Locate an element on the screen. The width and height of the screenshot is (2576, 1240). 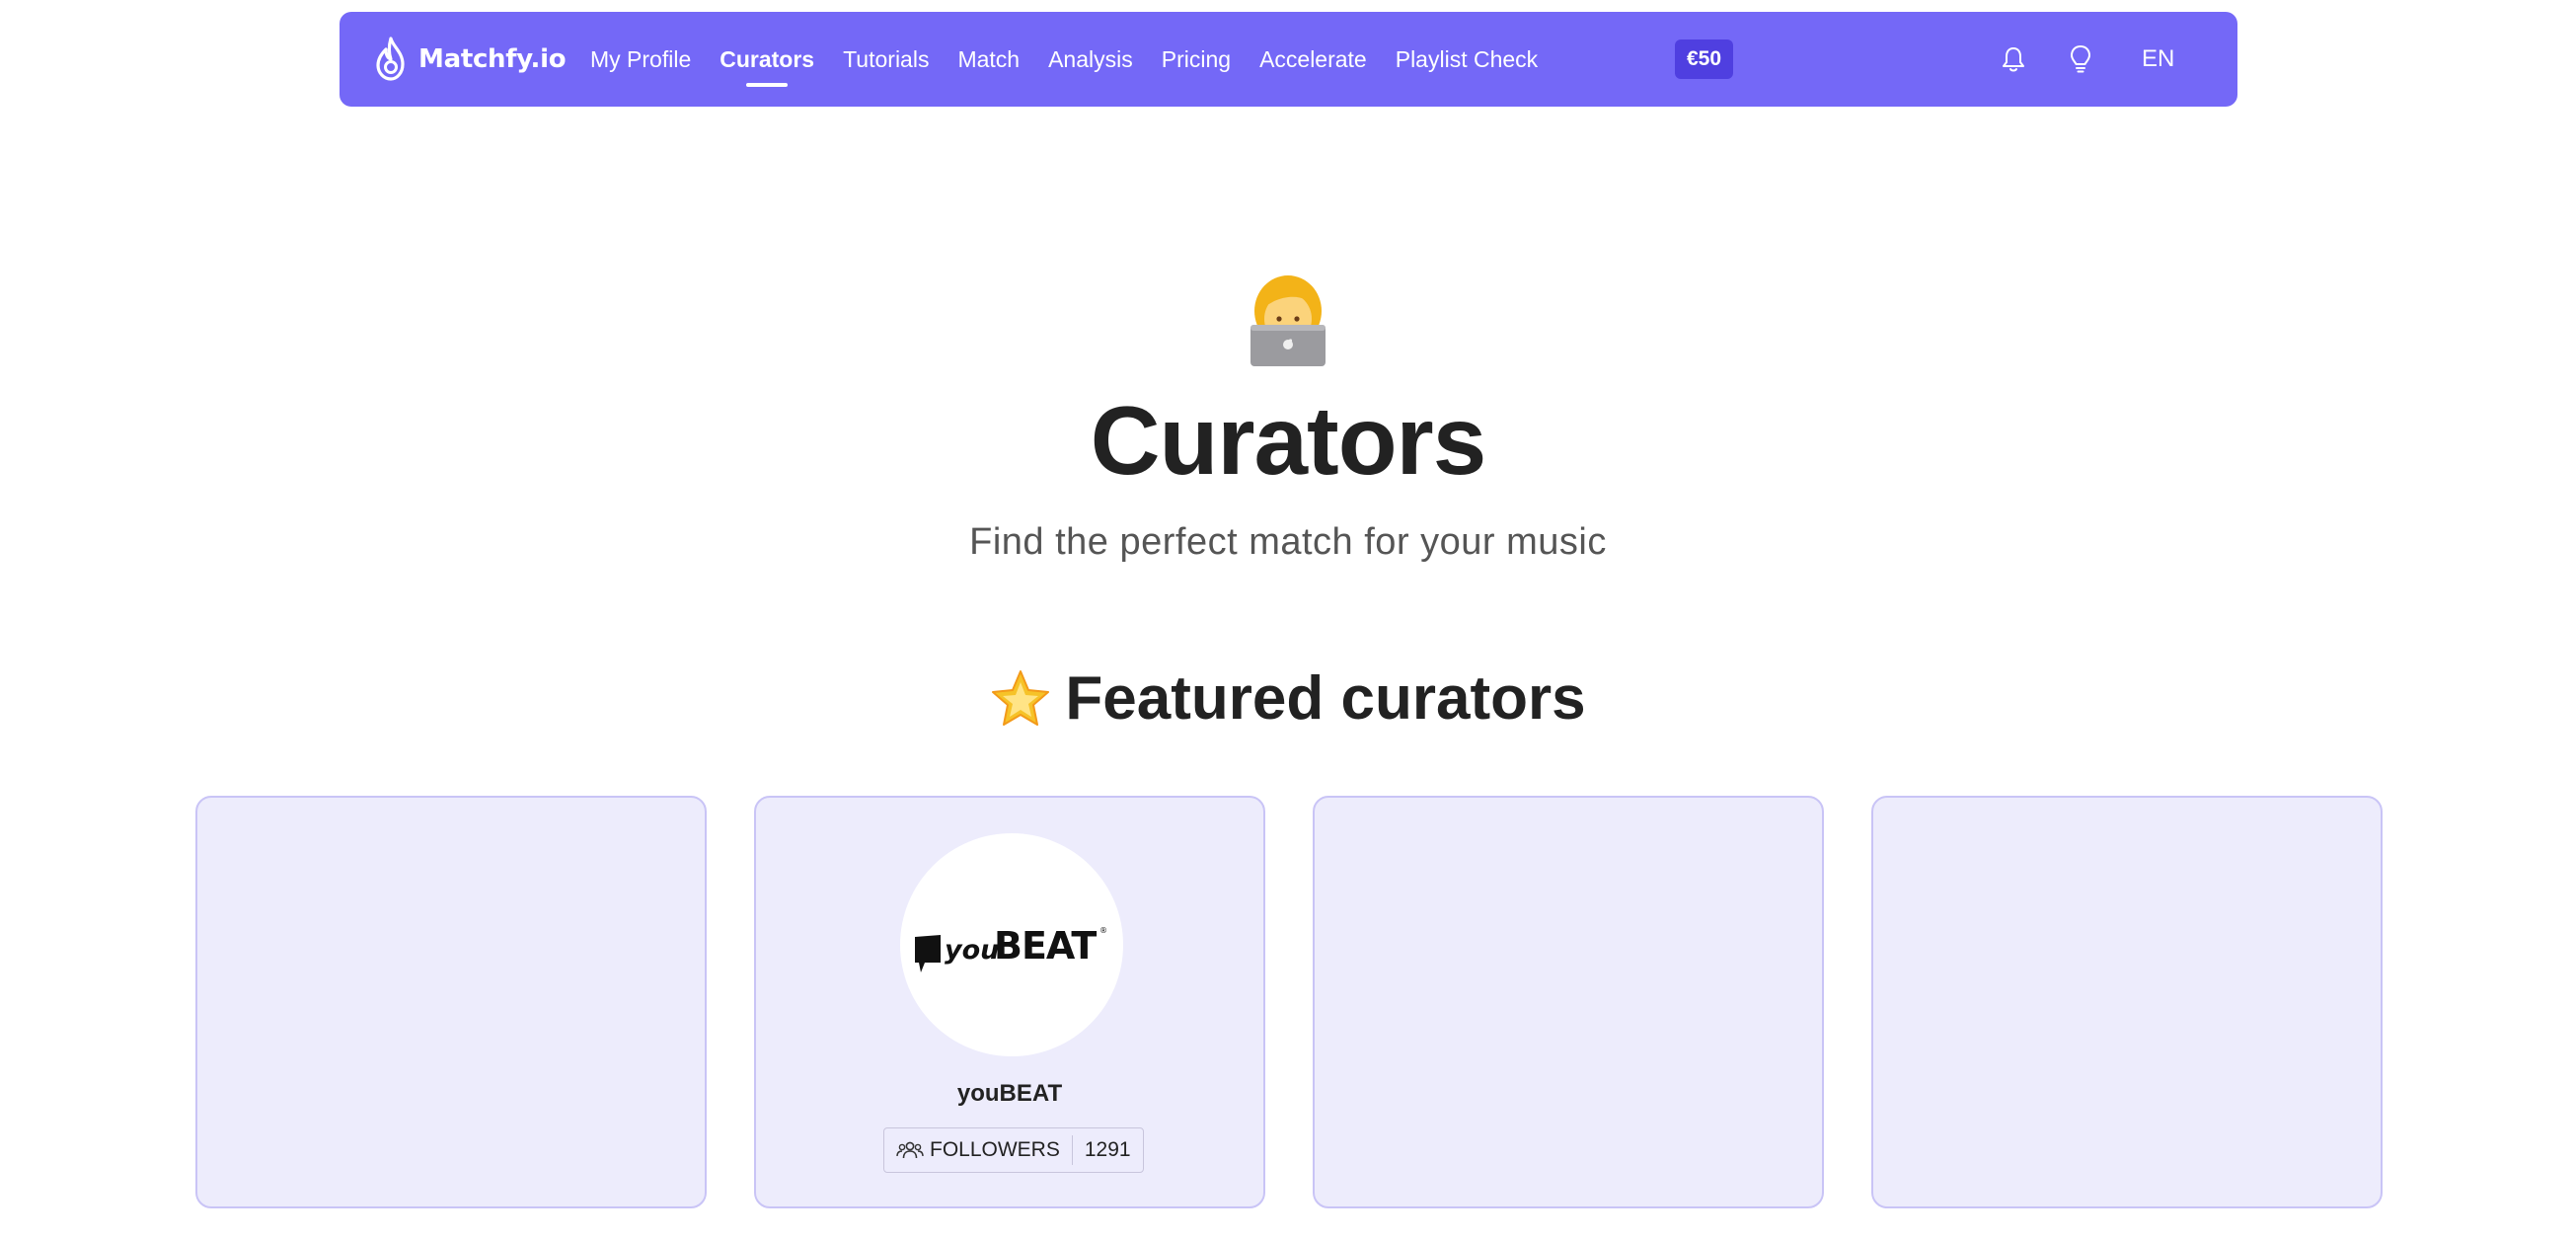
svg-text: you is located at coordinates (972, 950).